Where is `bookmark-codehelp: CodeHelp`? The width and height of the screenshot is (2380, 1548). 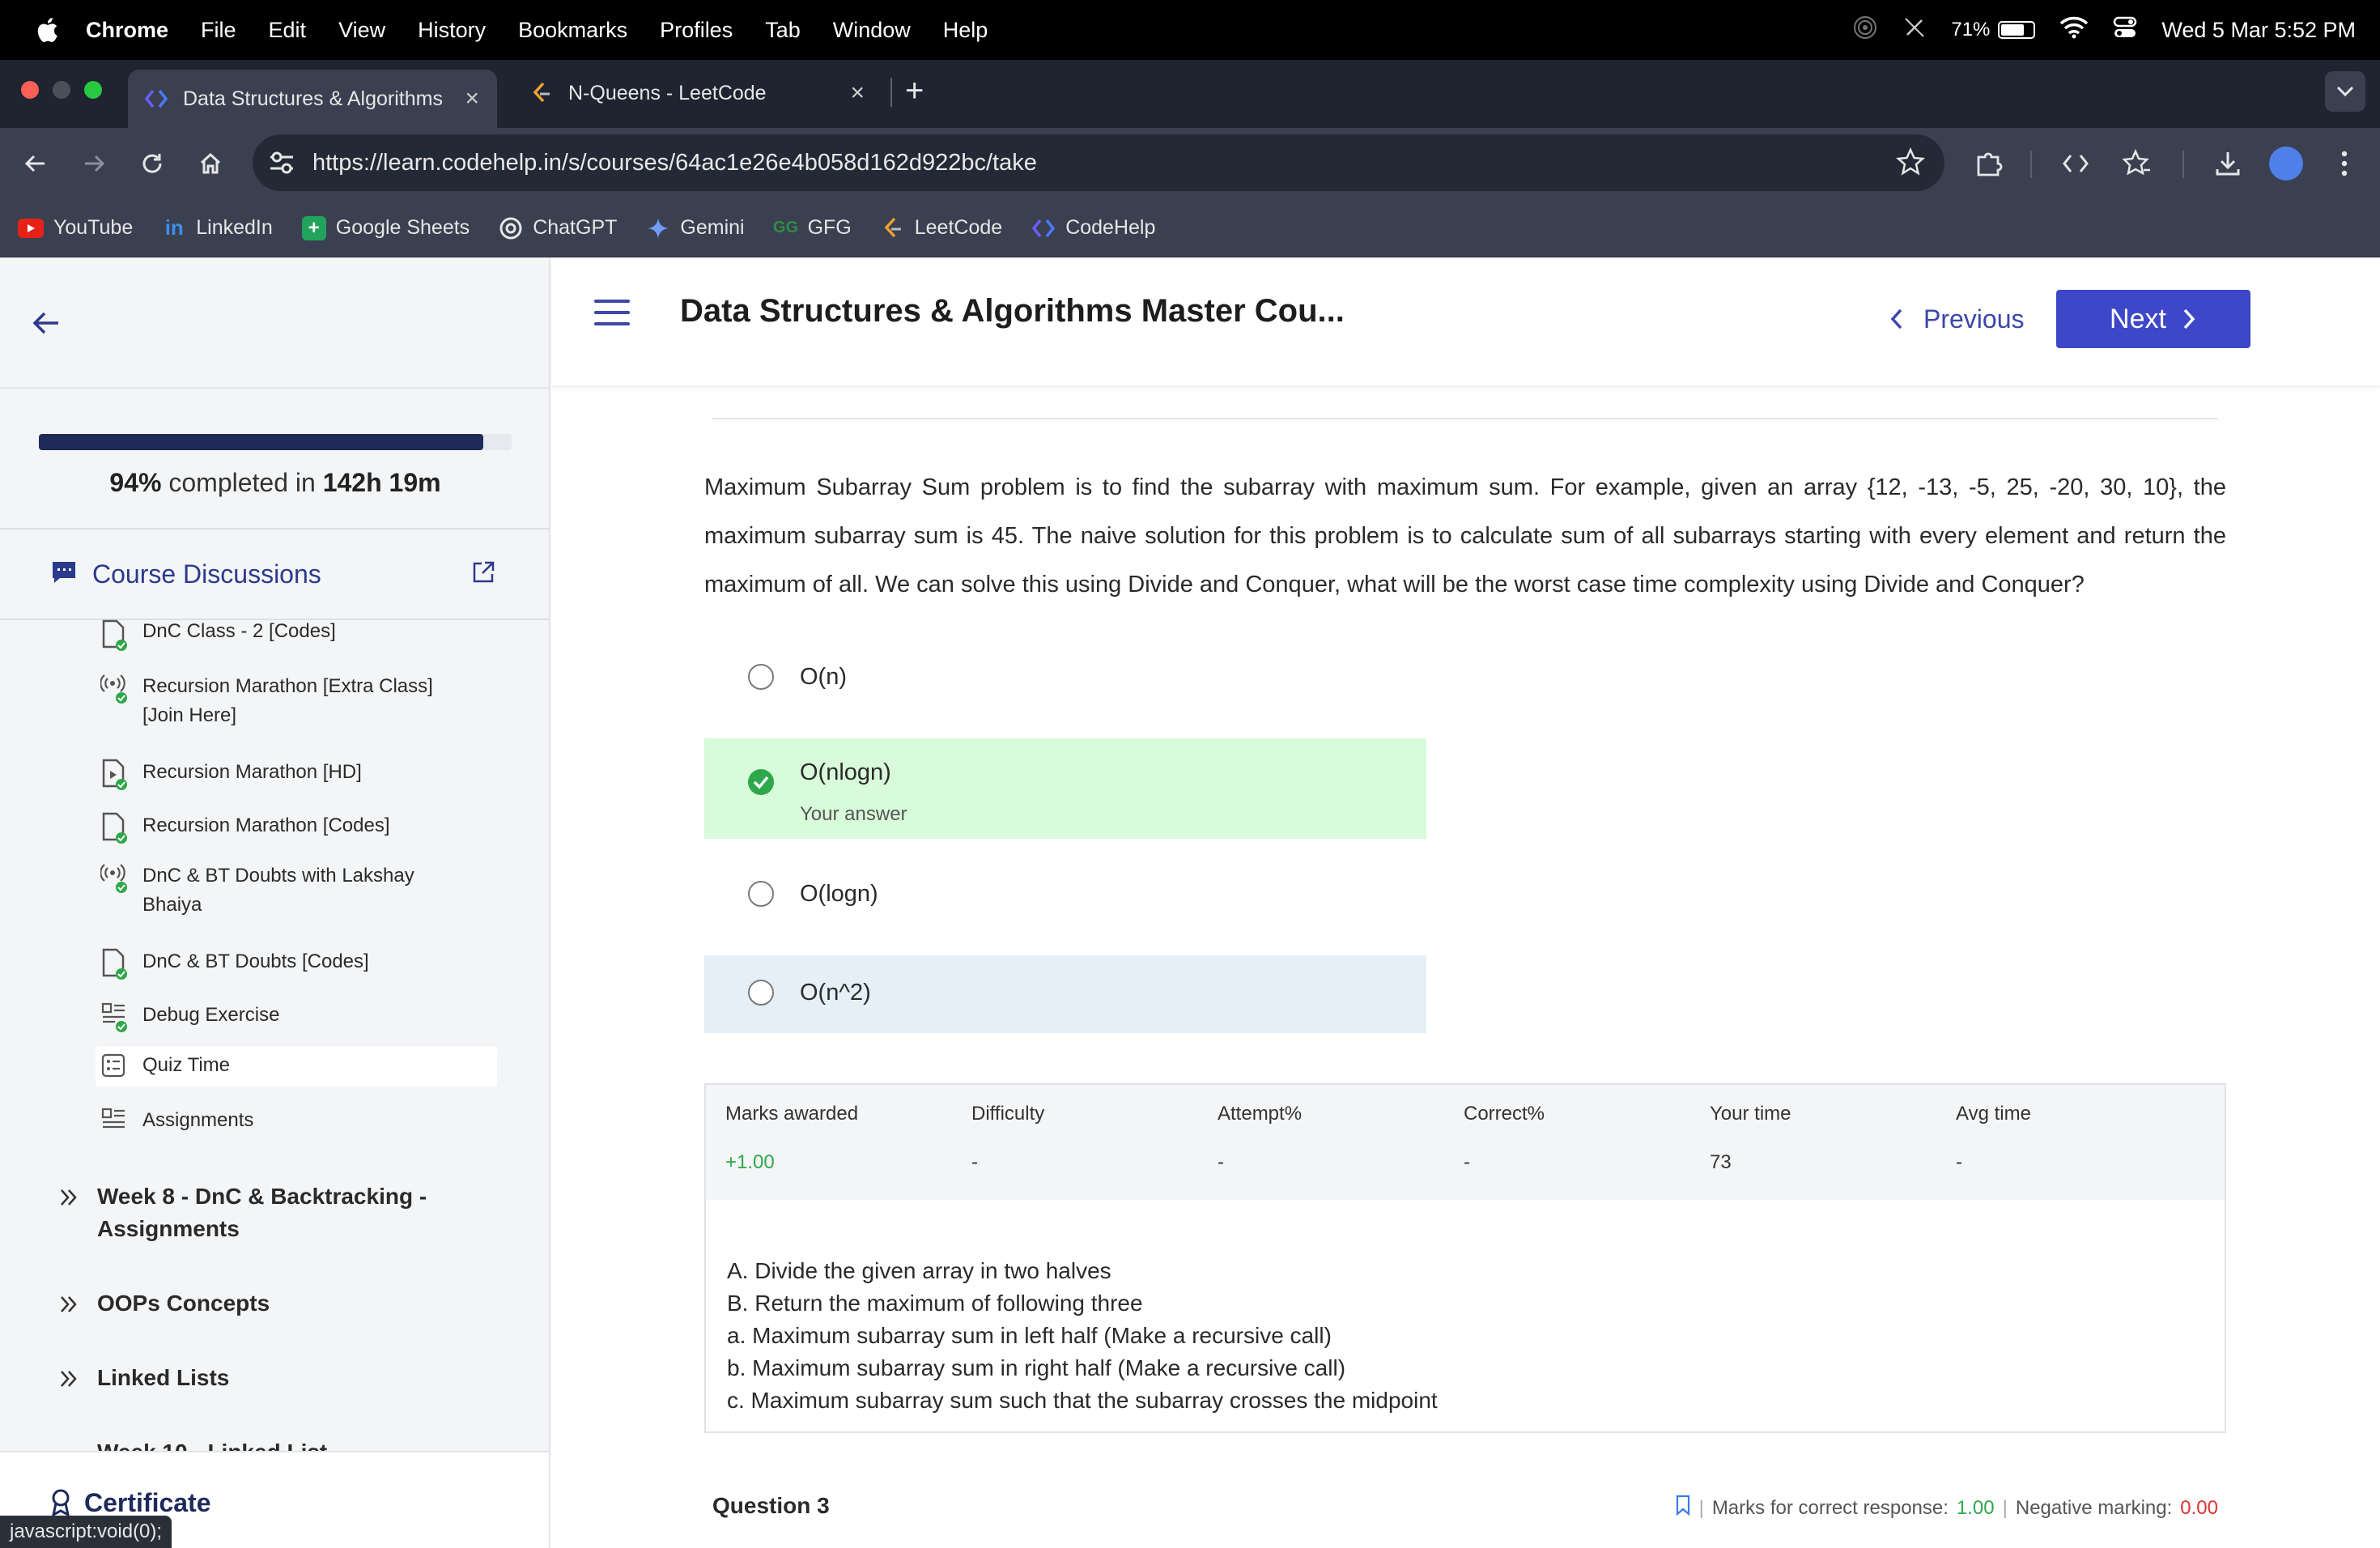
bookmark-codehelp: CodeHelp is located at coordinates (1093, 228).